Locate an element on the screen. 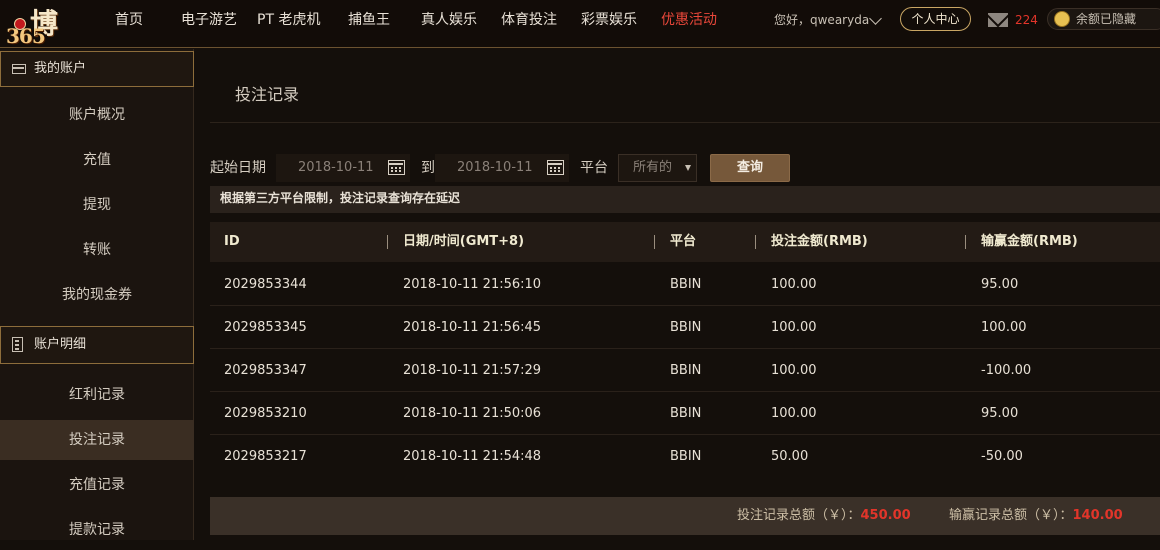 The height and width of the screenshot is (550, 1160). coin-icon is located at coordinates (1062, 19).